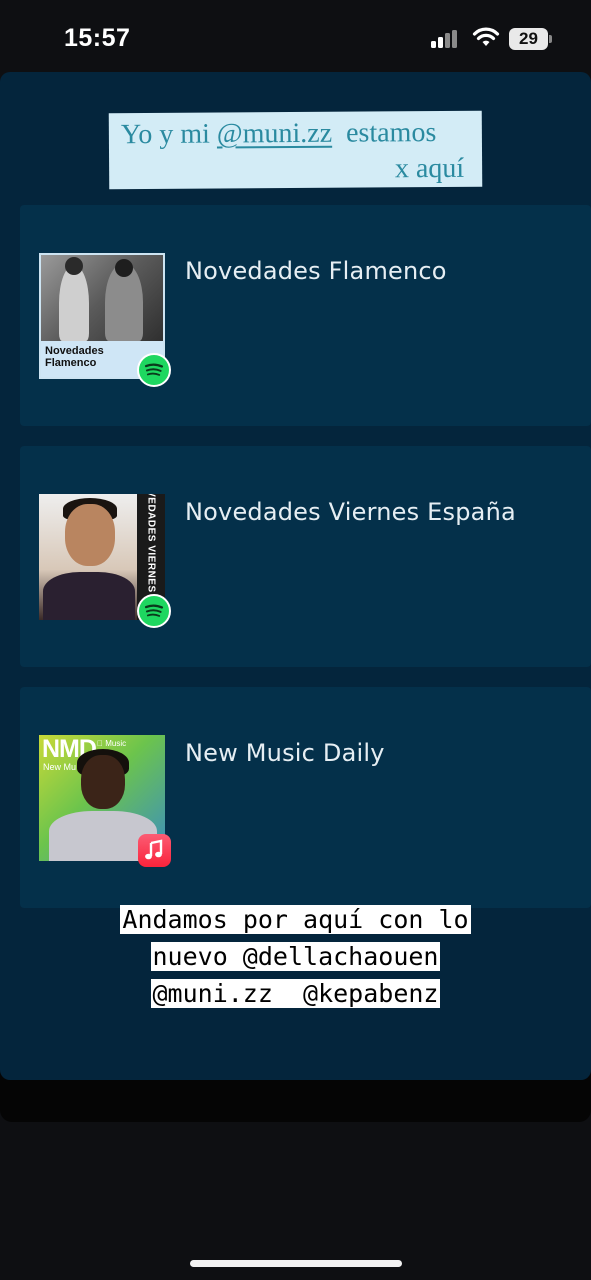 Image resolution: width=591 pixels, height=1280 pixels. I want to click on battery-icon: 29, so click(531, 39).